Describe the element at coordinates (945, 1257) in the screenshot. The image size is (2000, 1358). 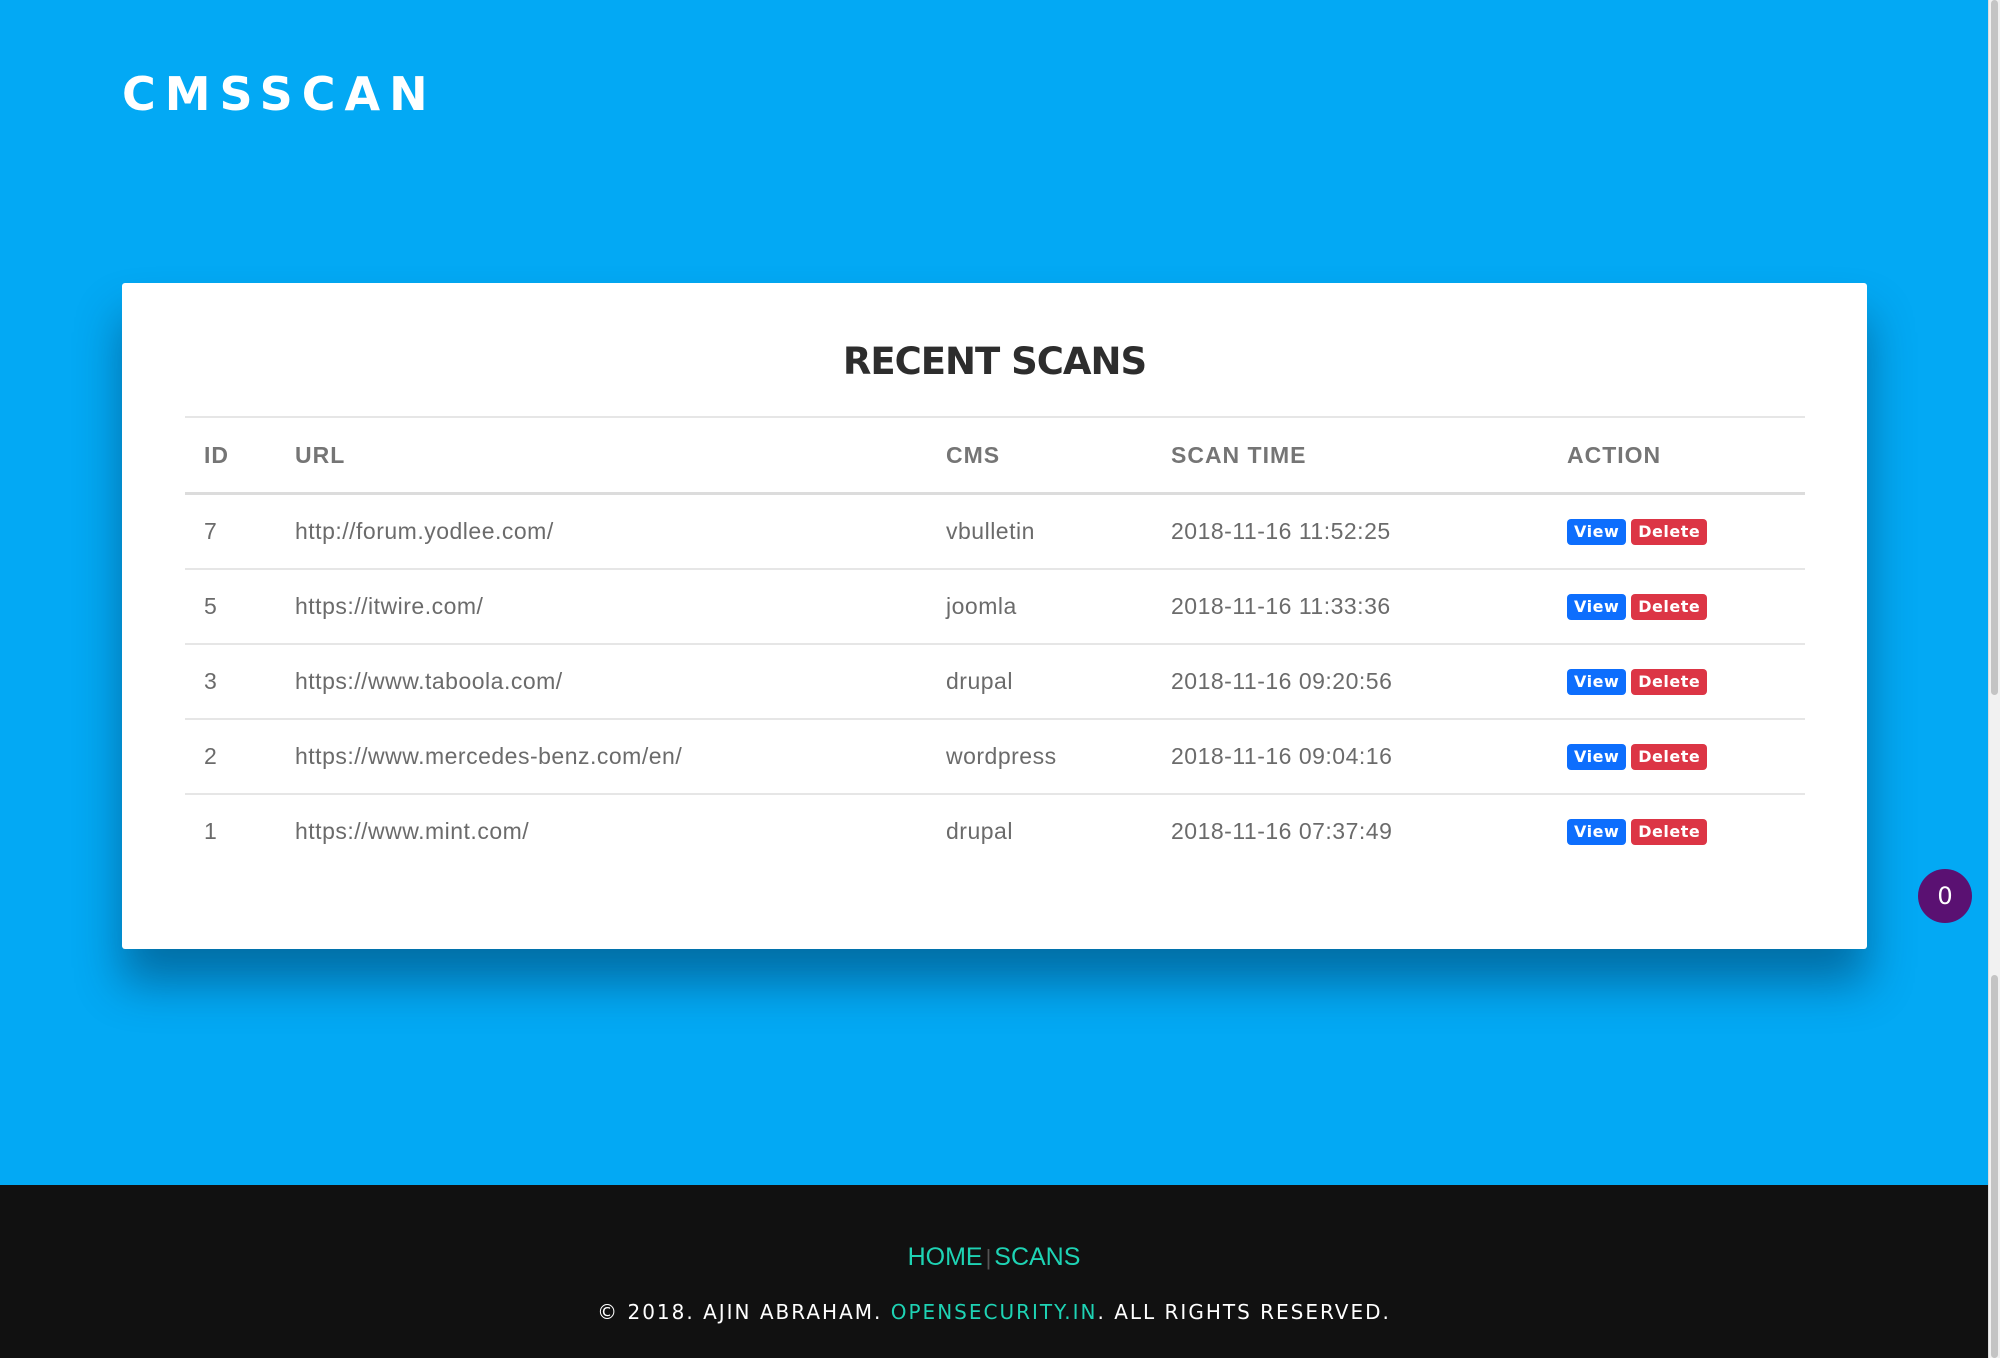
I see `footer-link-home: HOME` at that location.